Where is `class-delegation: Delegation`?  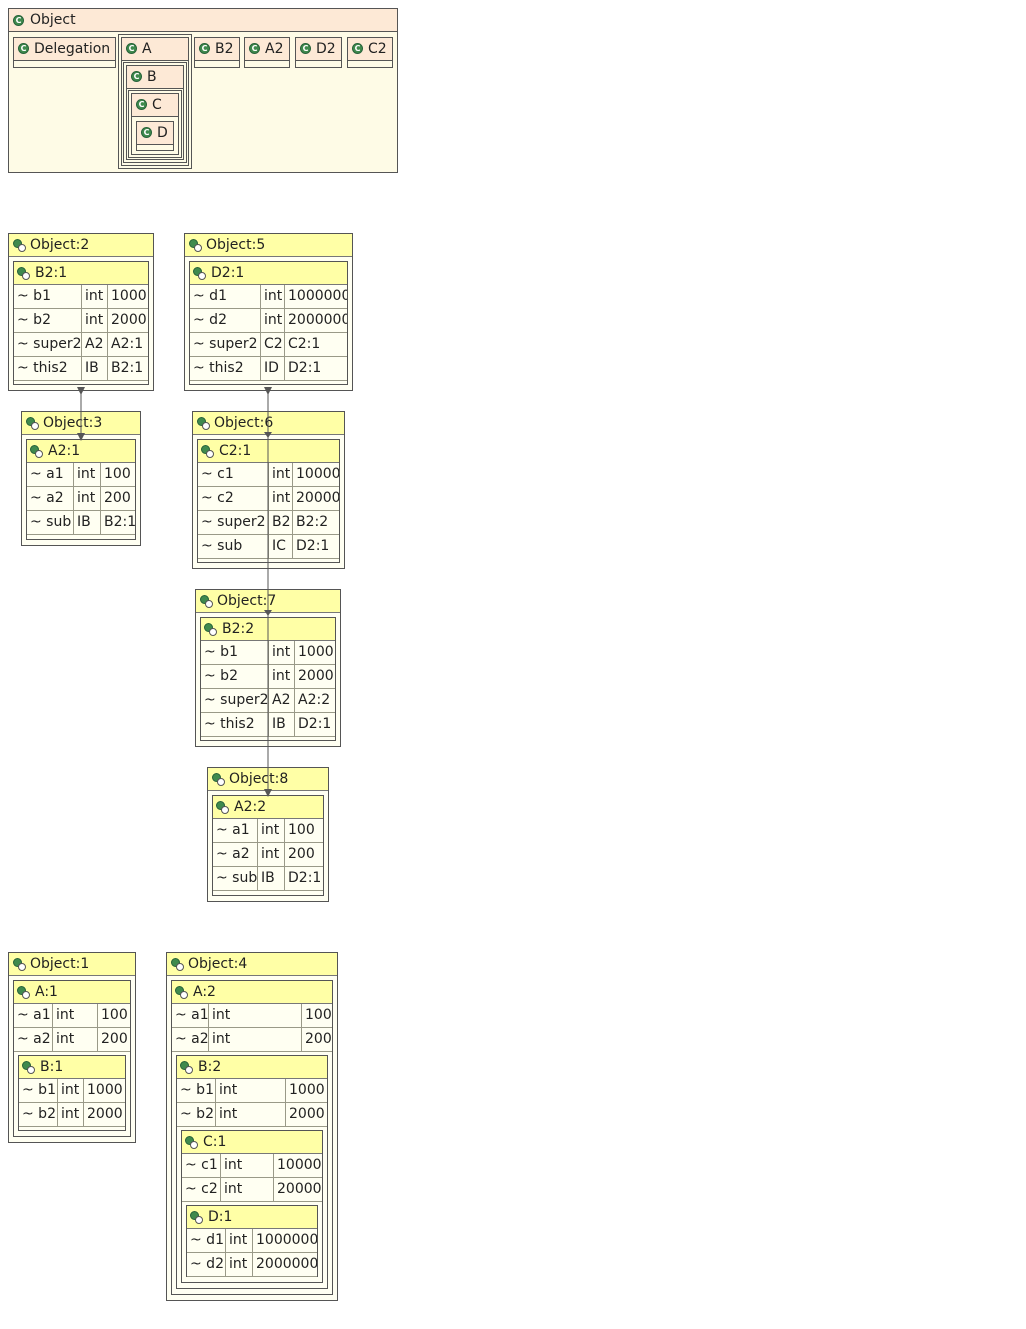
class-delegation: Delegation is located at coordinates (64, 52).